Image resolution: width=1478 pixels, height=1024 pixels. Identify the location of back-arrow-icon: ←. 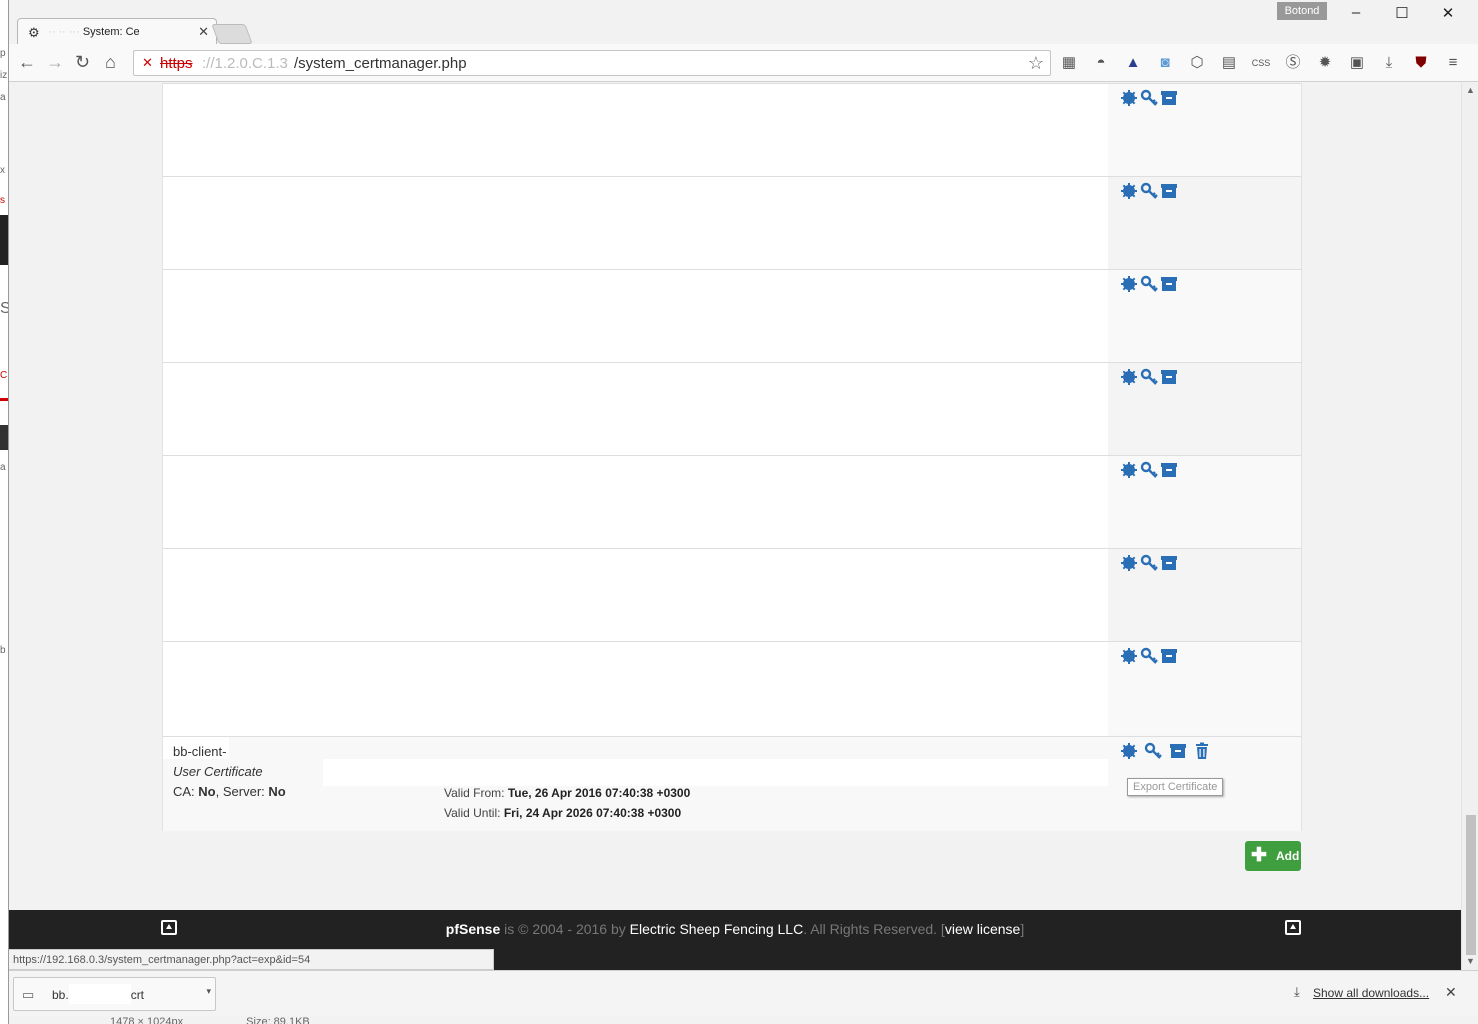
(27, 62).